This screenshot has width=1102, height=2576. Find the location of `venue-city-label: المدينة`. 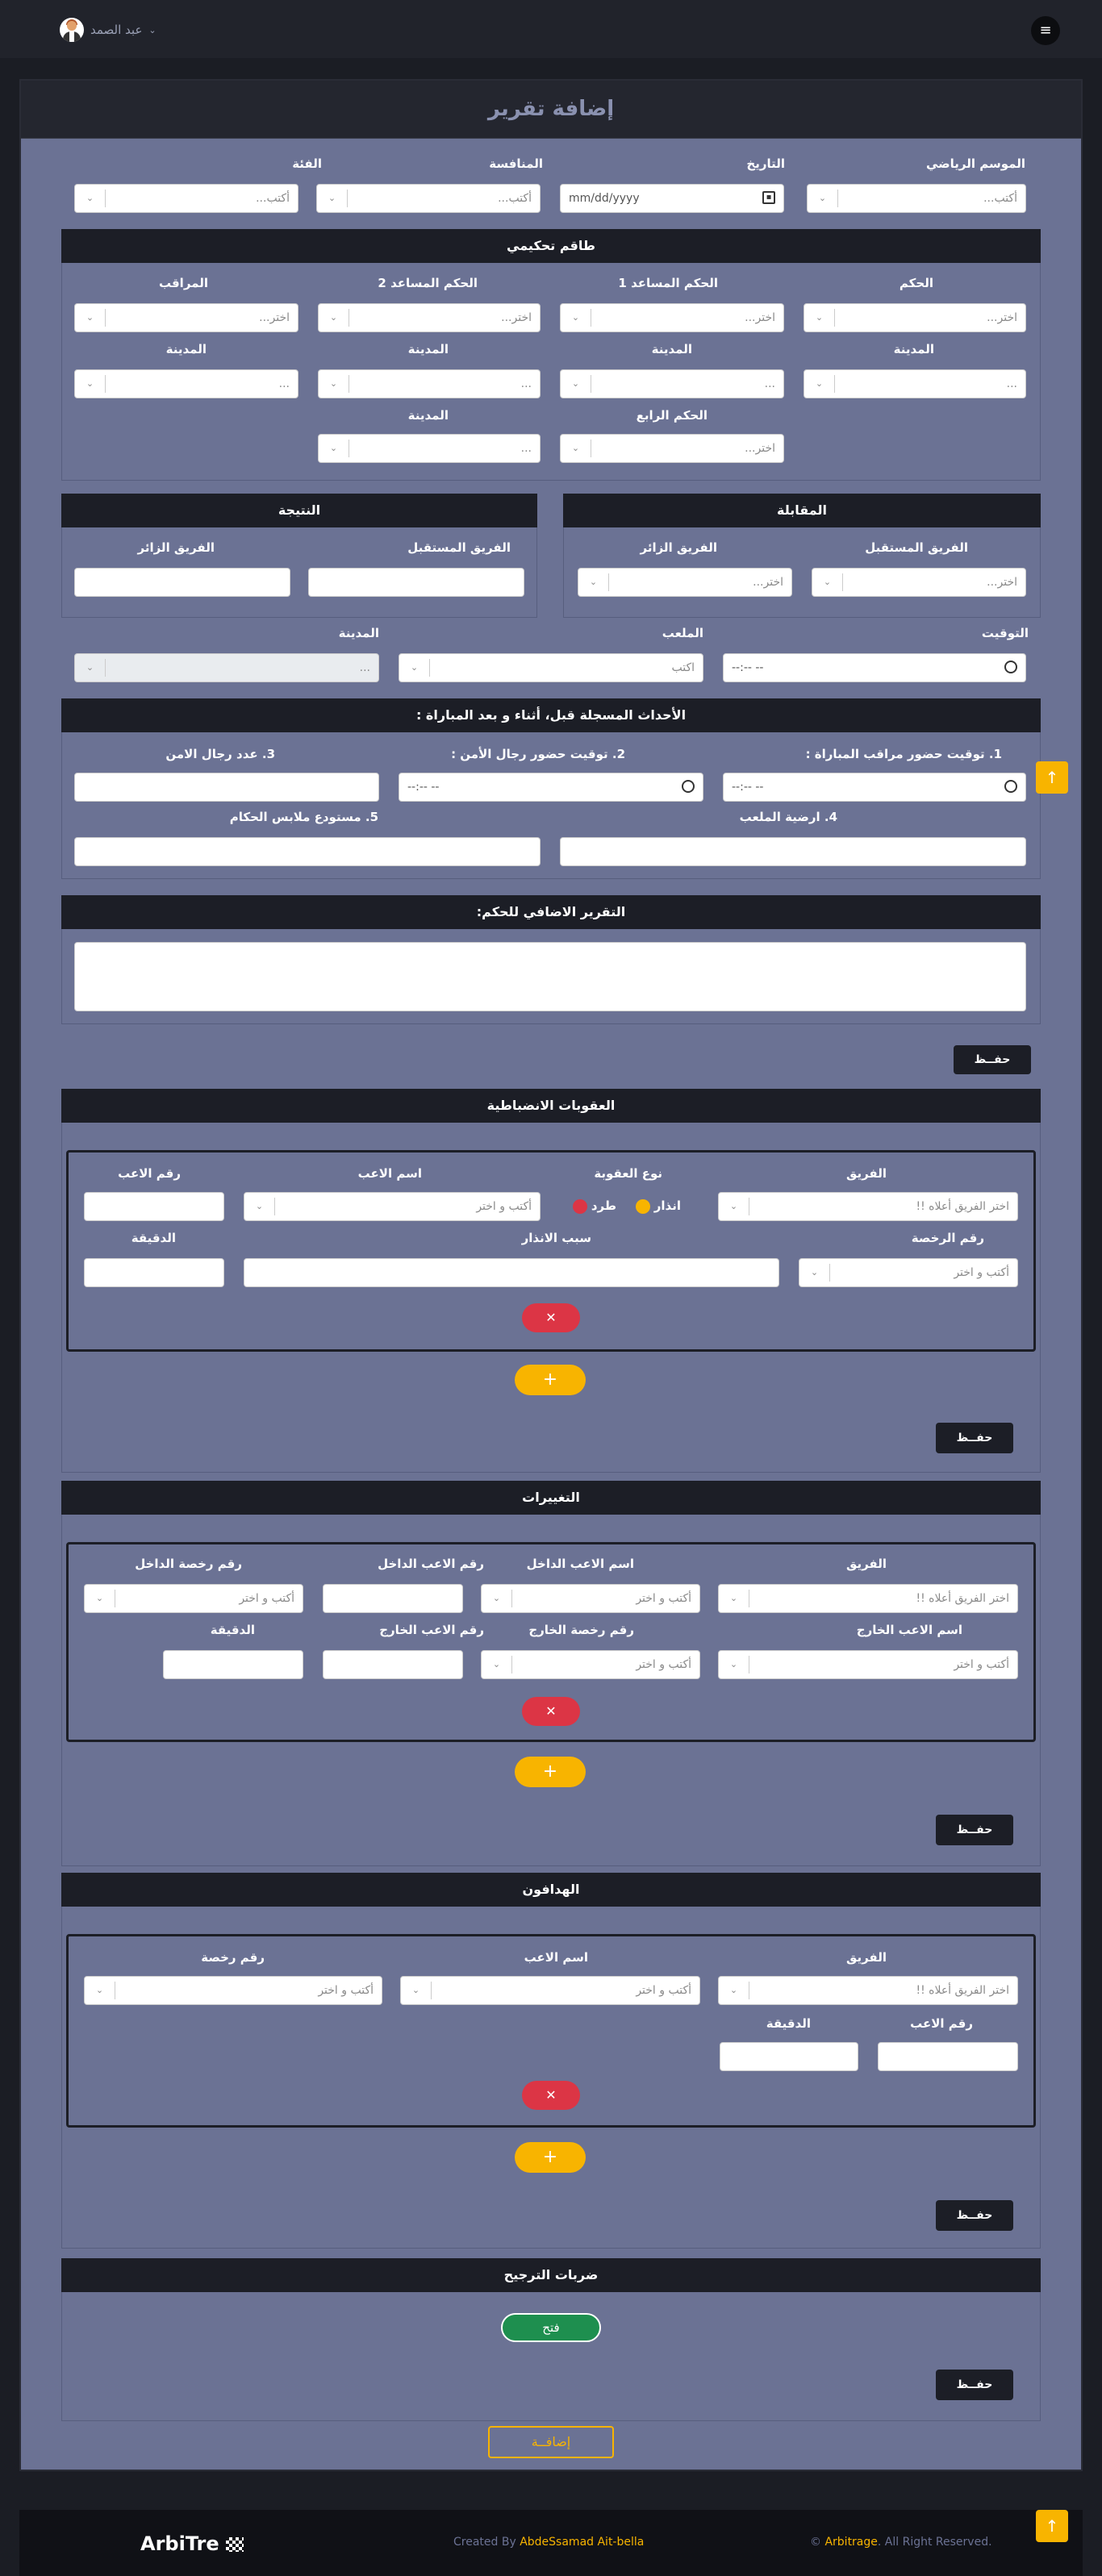

venue-city-label: المدينة is located at coordinates (358, 633).